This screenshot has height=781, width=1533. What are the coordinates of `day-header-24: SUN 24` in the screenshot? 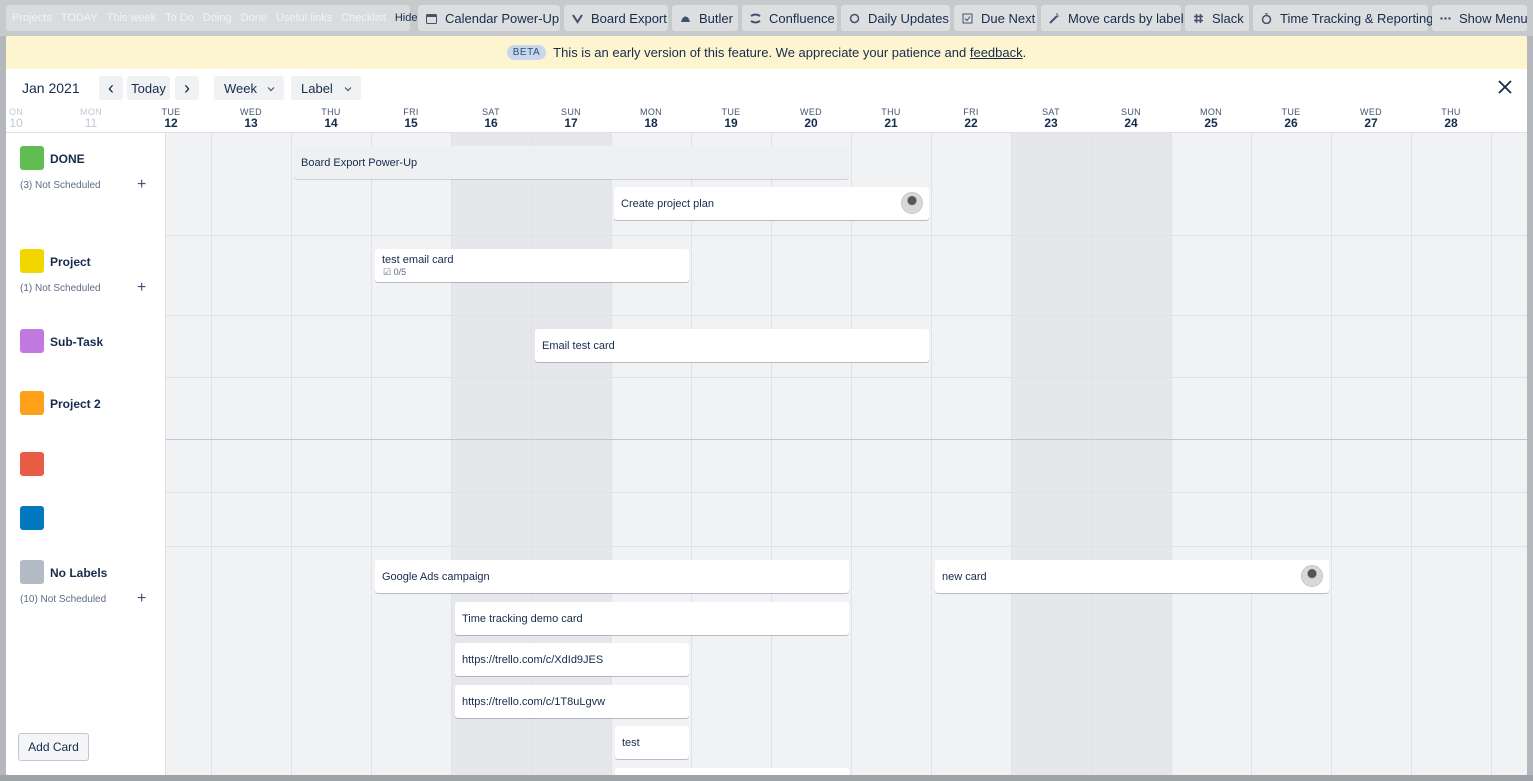 It's located at (1131, 118).